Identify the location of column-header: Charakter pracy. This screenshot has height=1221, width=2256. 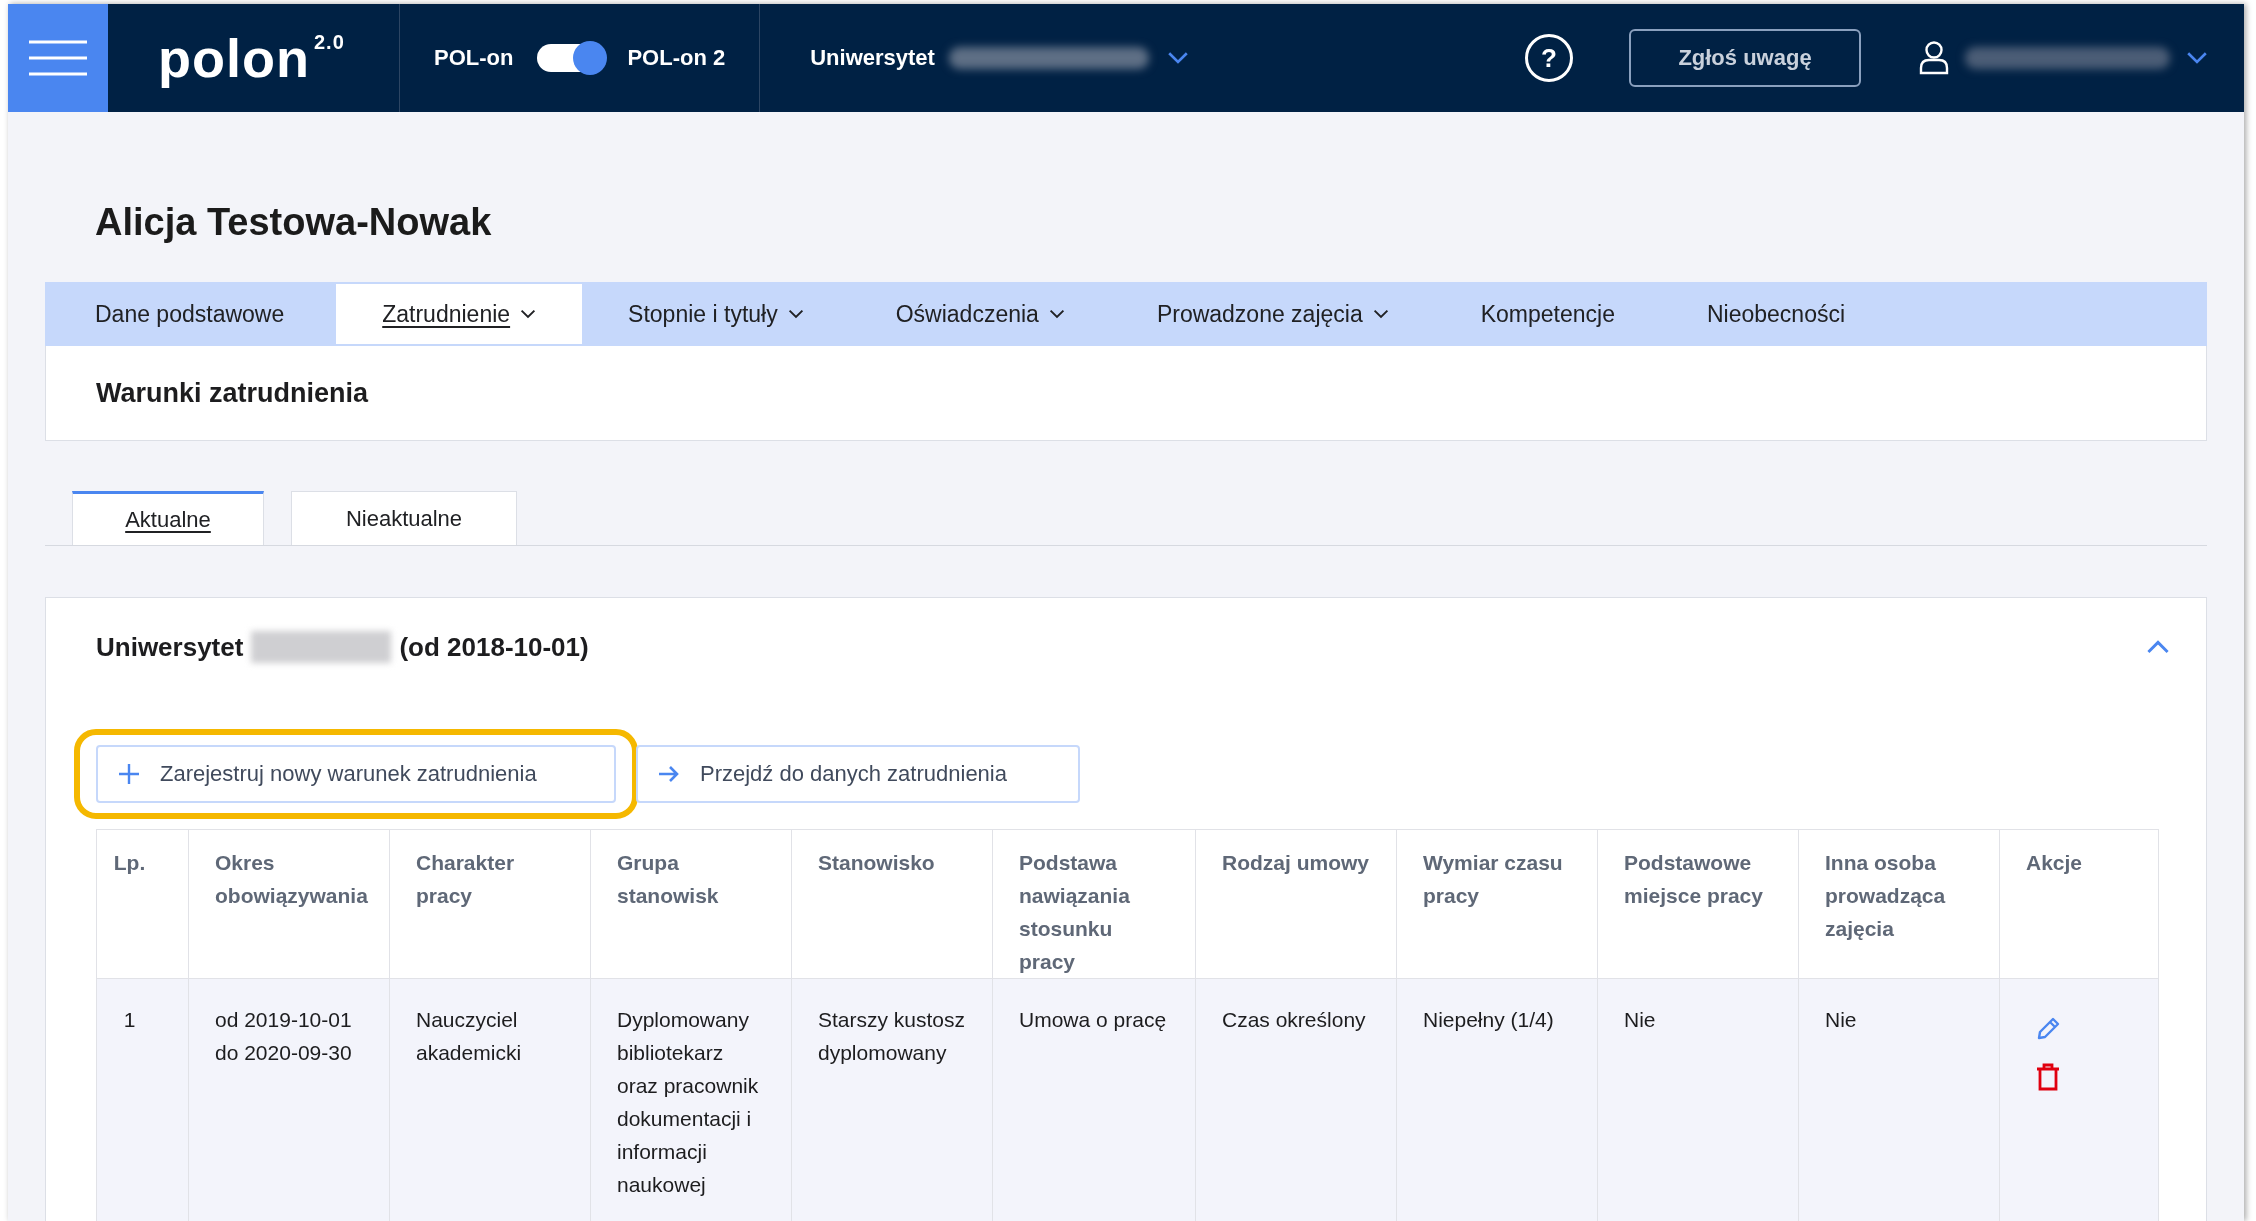
(490, 904).